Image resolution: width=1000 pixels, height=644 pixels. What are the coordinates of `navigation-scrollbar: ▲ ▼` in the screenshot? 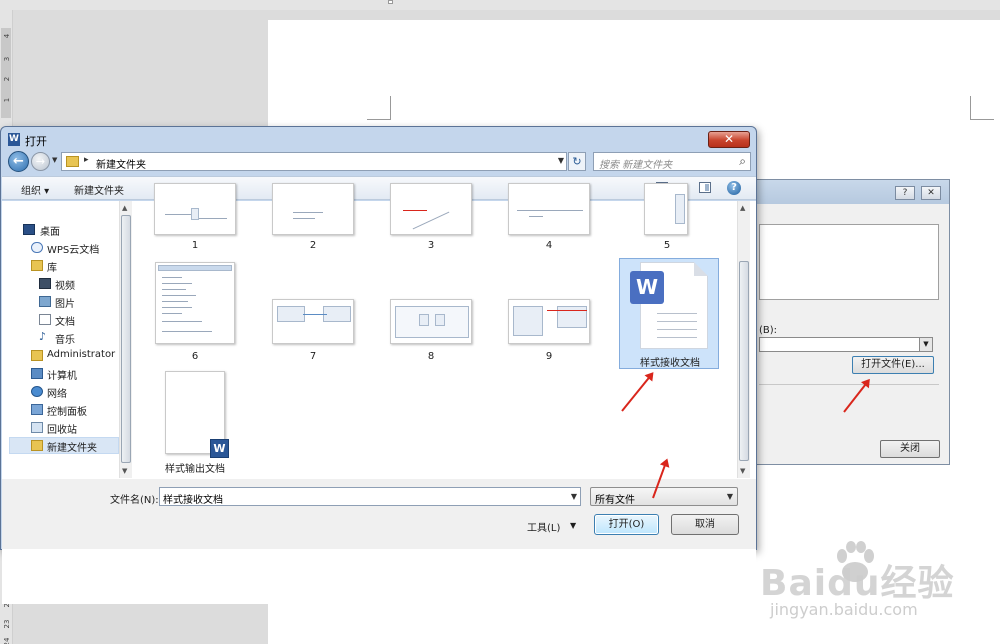 It's located at (125, 339).